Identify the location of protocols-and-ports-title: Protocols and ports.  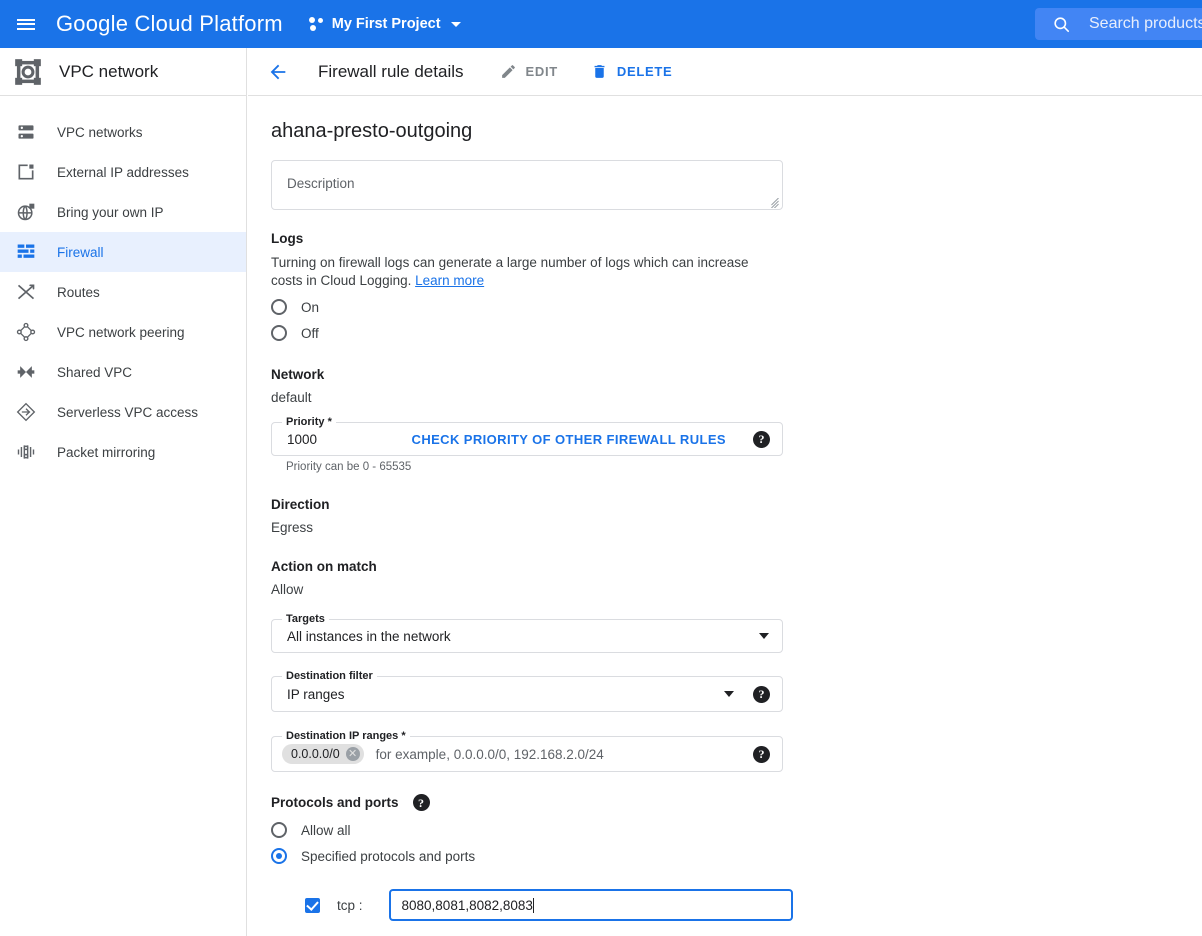
(335, 802).